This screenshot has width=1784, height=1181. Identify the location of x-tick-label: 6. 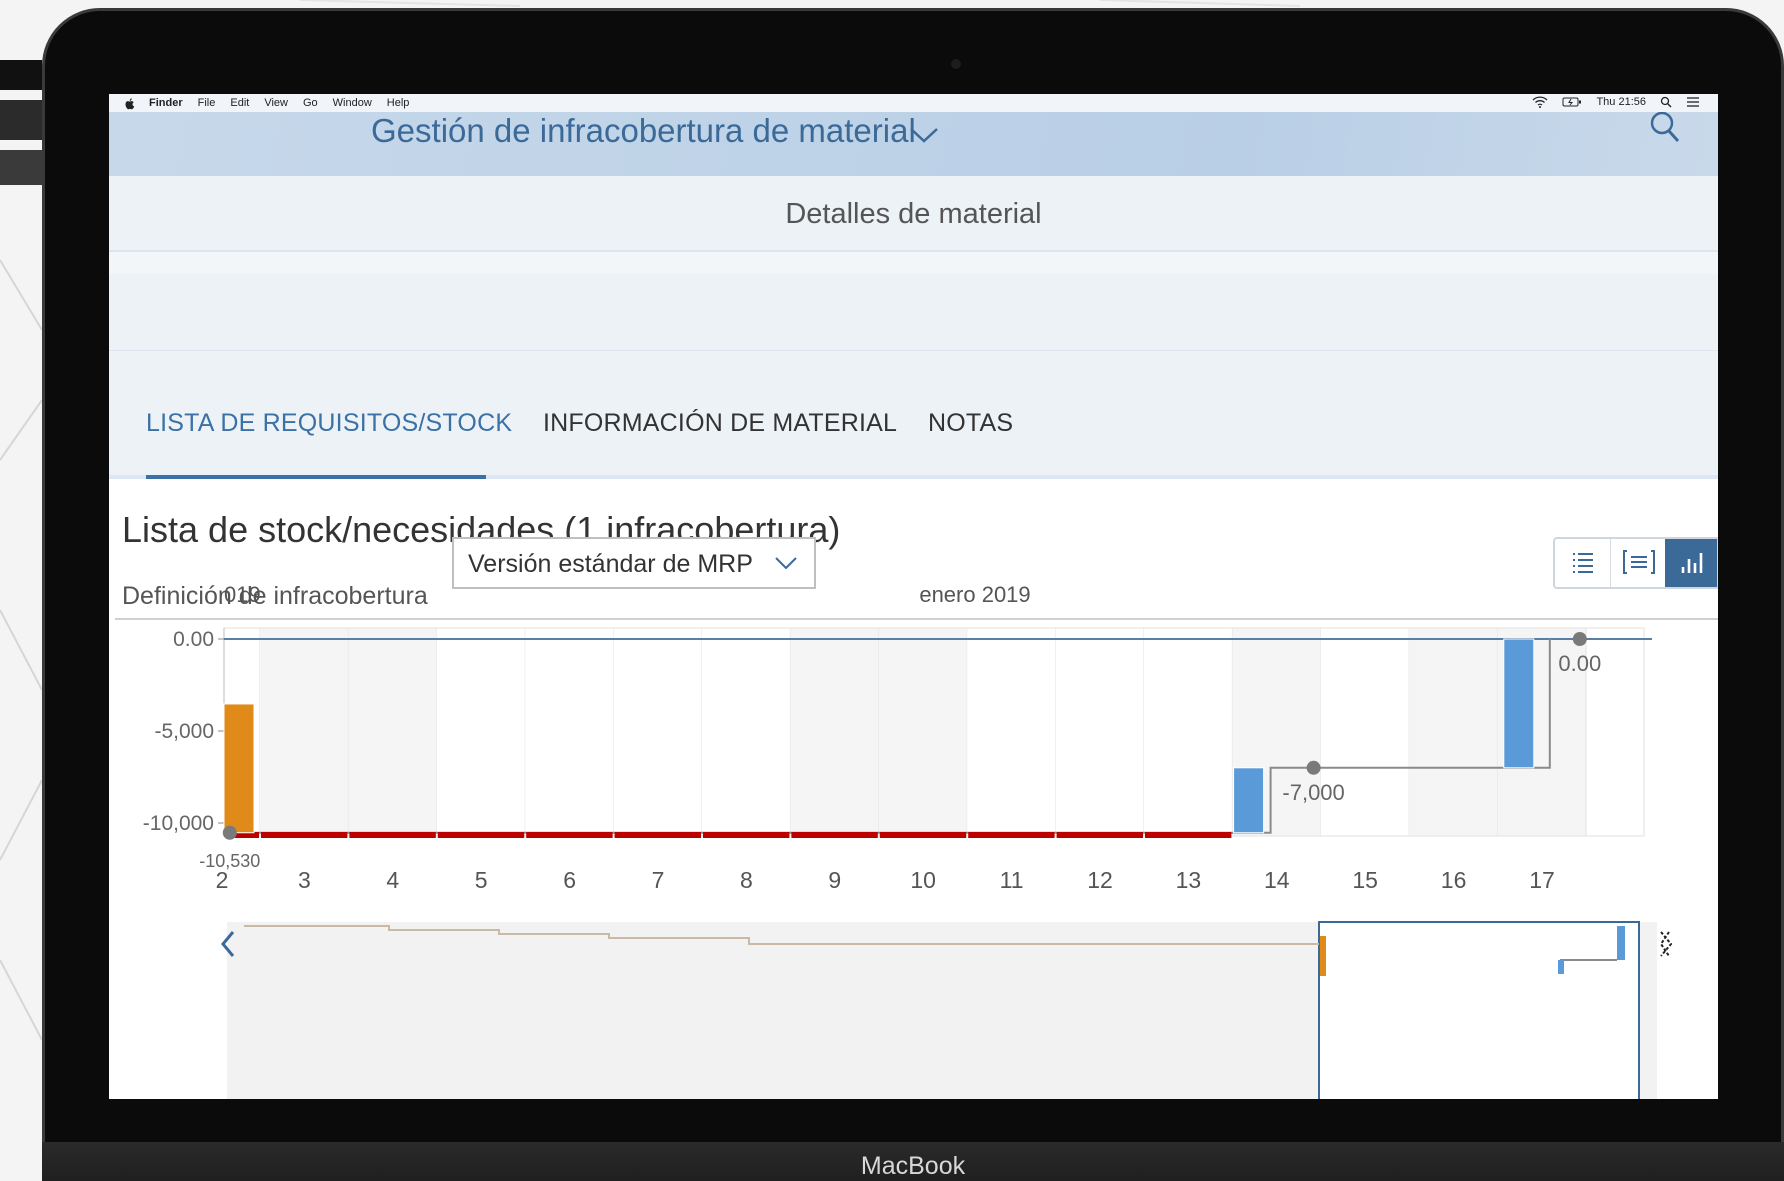
(569, 880).